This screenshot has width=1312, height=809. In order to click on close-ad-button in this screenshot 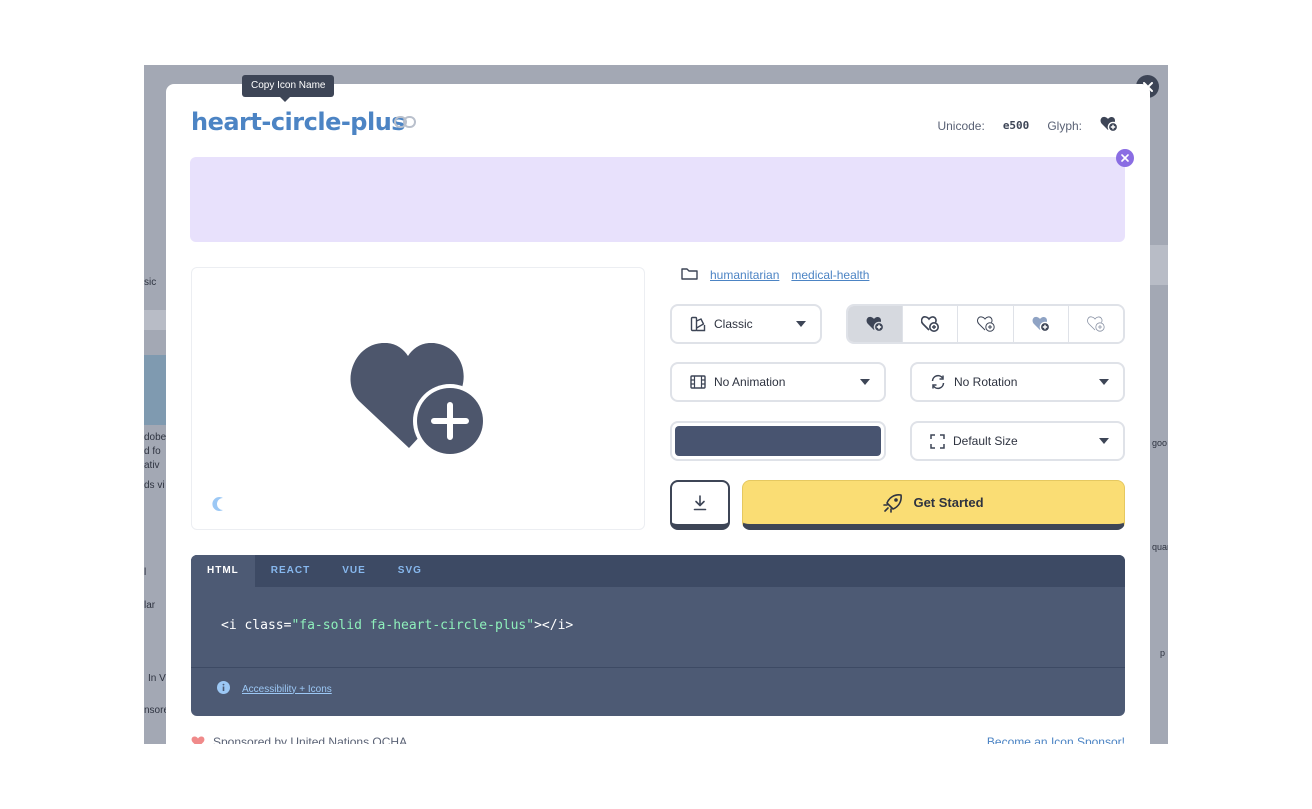, I will do `click(1125, 158)`.